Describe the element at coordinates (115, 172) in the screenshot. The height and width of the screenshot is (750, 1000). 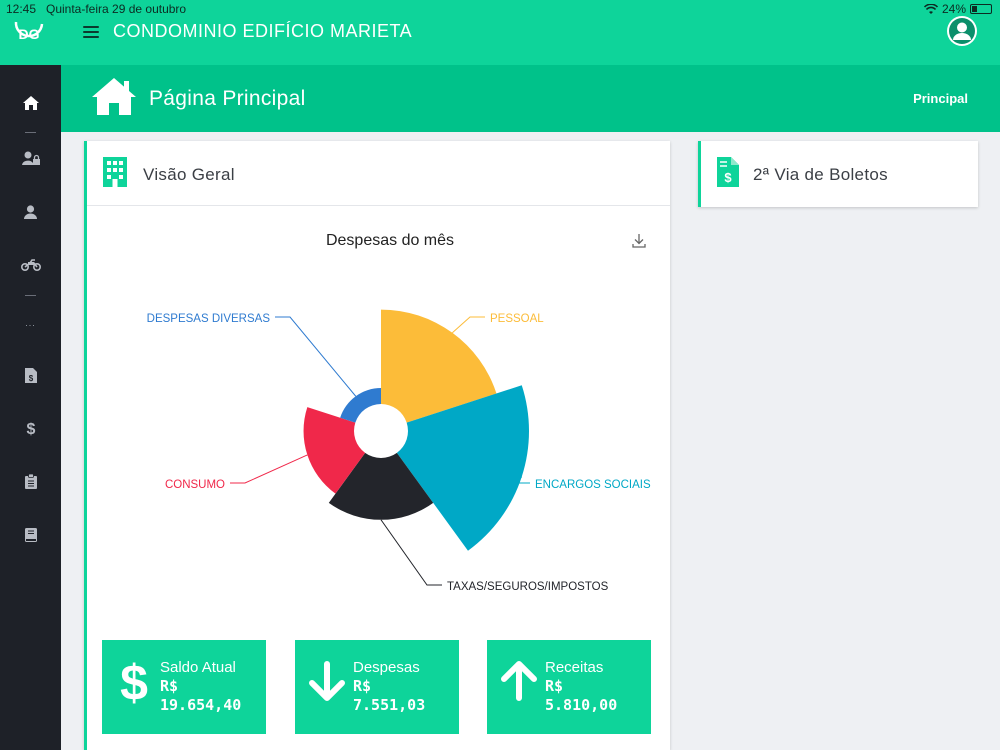
I see `building-icon` at that location.